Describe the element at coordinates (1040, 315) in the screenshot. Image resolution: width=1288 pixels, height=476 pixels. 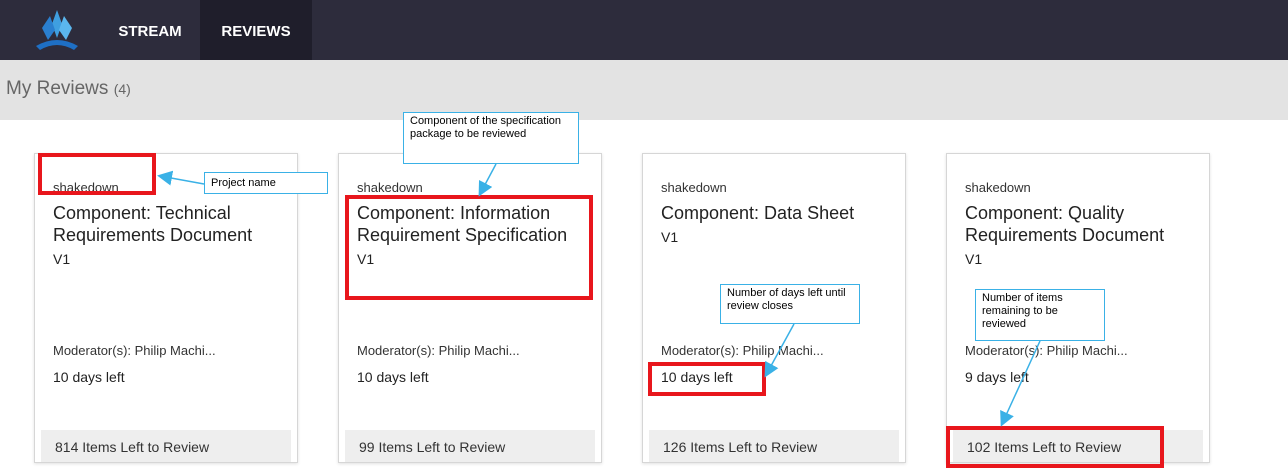
I see `callout-items-left: Number of items remaining to be reviewed` at that location.